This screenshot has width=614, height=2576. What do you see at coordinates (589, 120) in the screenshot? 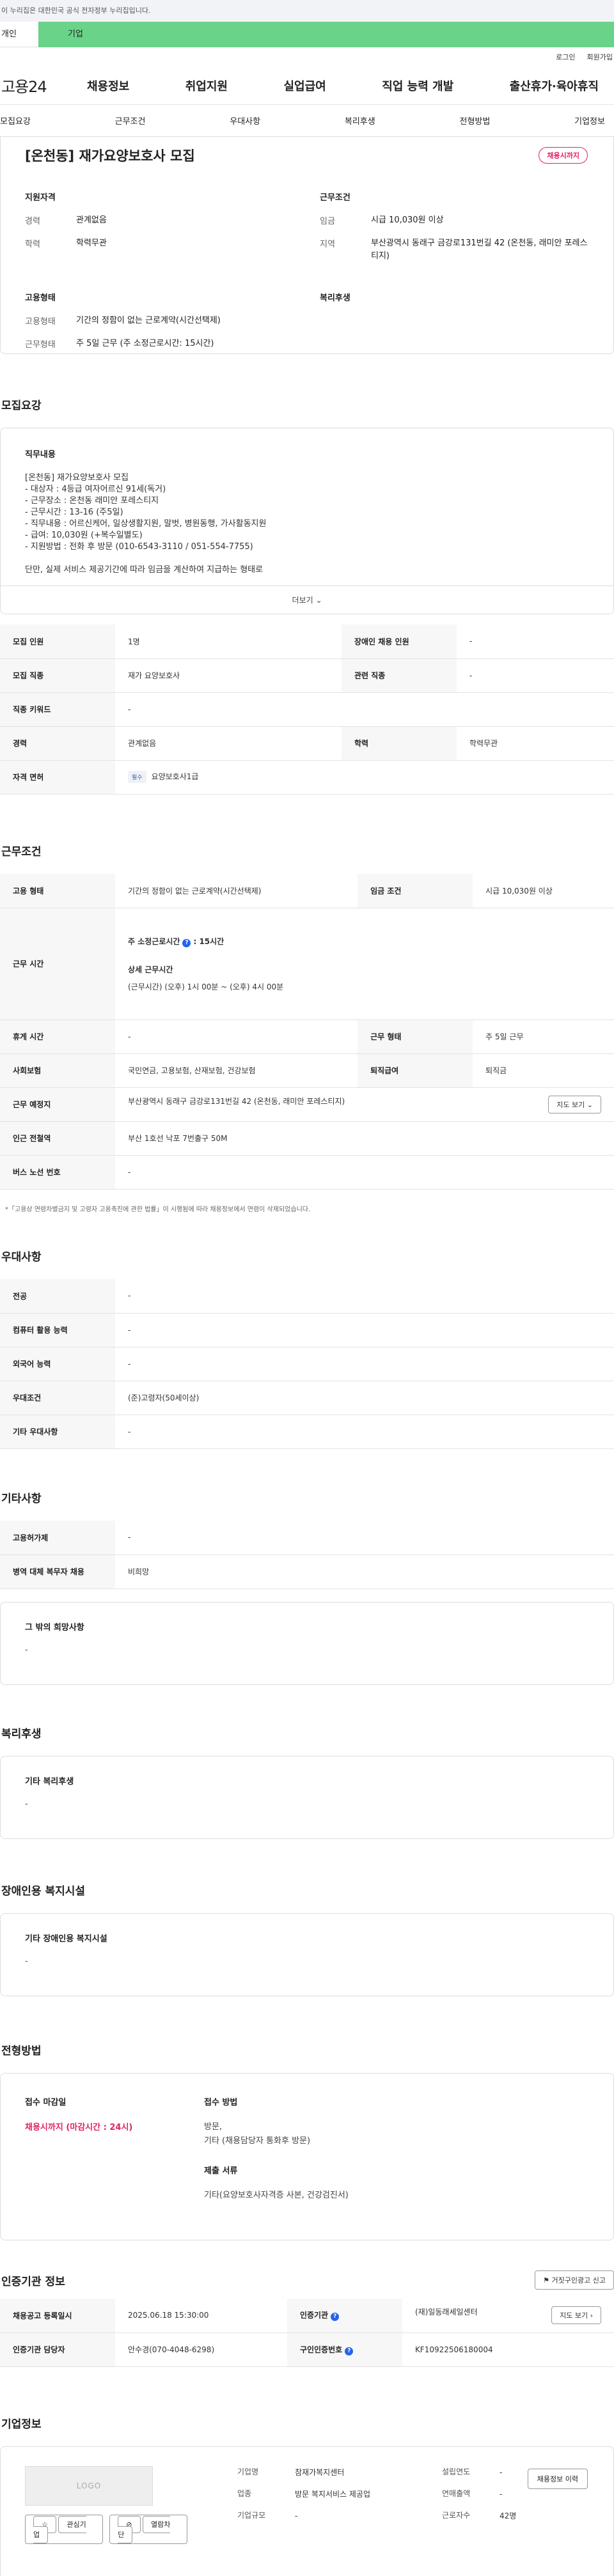
I see `anchor-company: 기업정보` at bounding box center [589, 120].